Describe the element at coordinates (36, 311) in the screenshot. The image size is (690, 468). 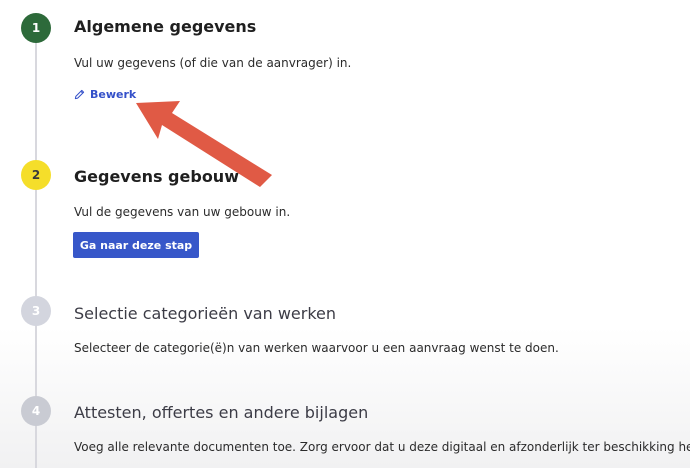
I see `step-3-indicator: 3` at that location.